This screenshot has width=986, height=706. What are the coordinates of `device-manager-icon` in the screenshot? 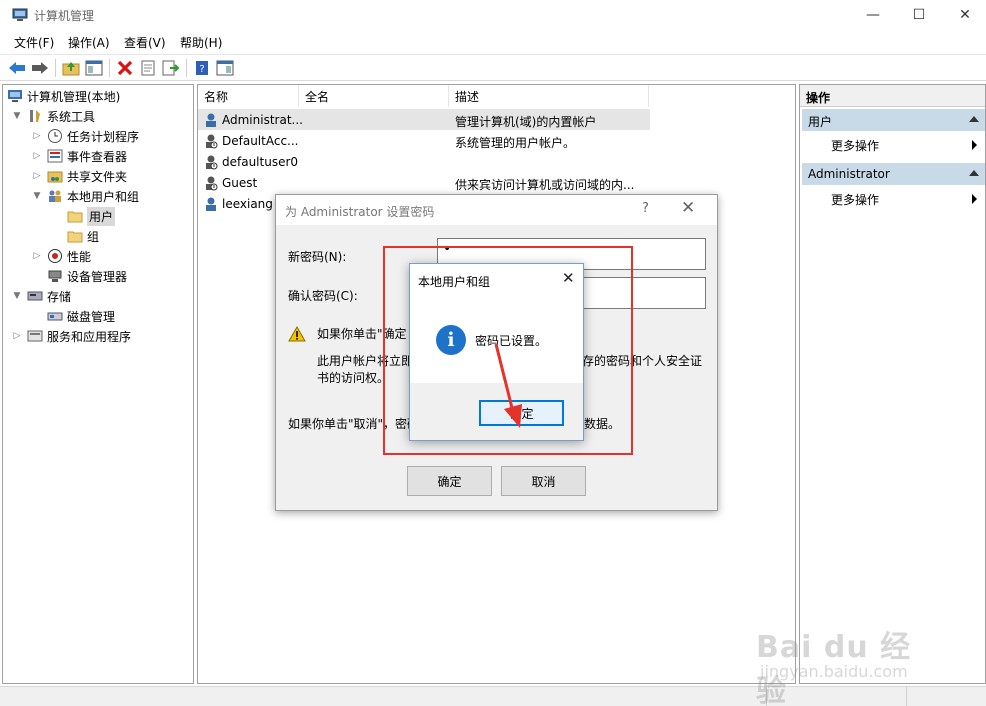 It's located at (55, 276).